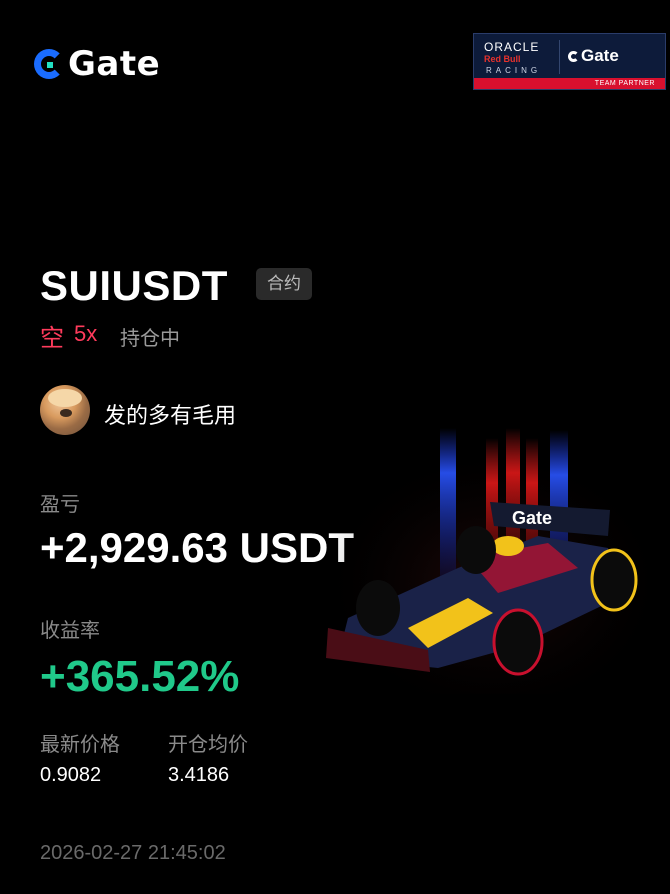  I want to click on roi-value: +365.52%, so click(140, 676).